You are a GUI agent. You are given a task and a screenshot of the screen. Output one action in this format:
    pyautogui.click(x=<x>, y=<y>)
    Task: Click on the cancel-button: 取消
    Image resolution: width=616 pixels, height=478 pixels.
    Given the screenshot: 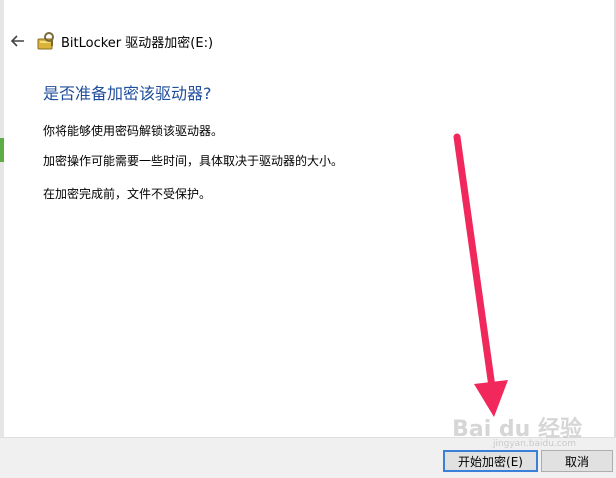 What is the action you would take?
    pyautogui.click(x=577, y=461)
    